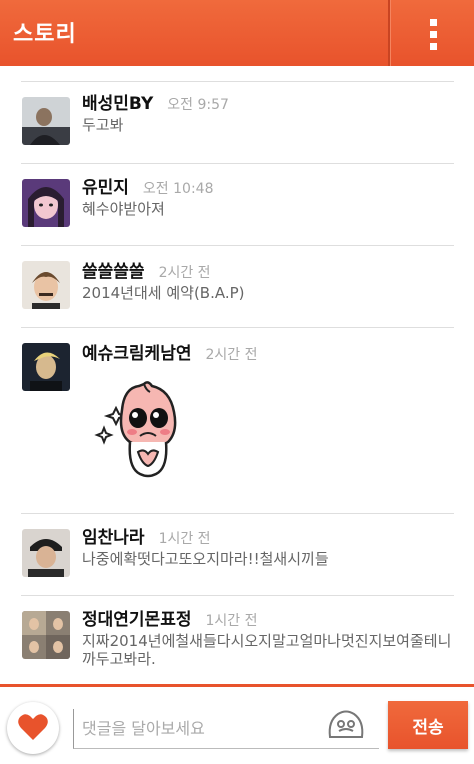 Image resolution: width=474 pixels, height=764 pixels. Describe the element at coordinates (150, 433) in the screenshot. I see `crying-peach-sticker` at that location.